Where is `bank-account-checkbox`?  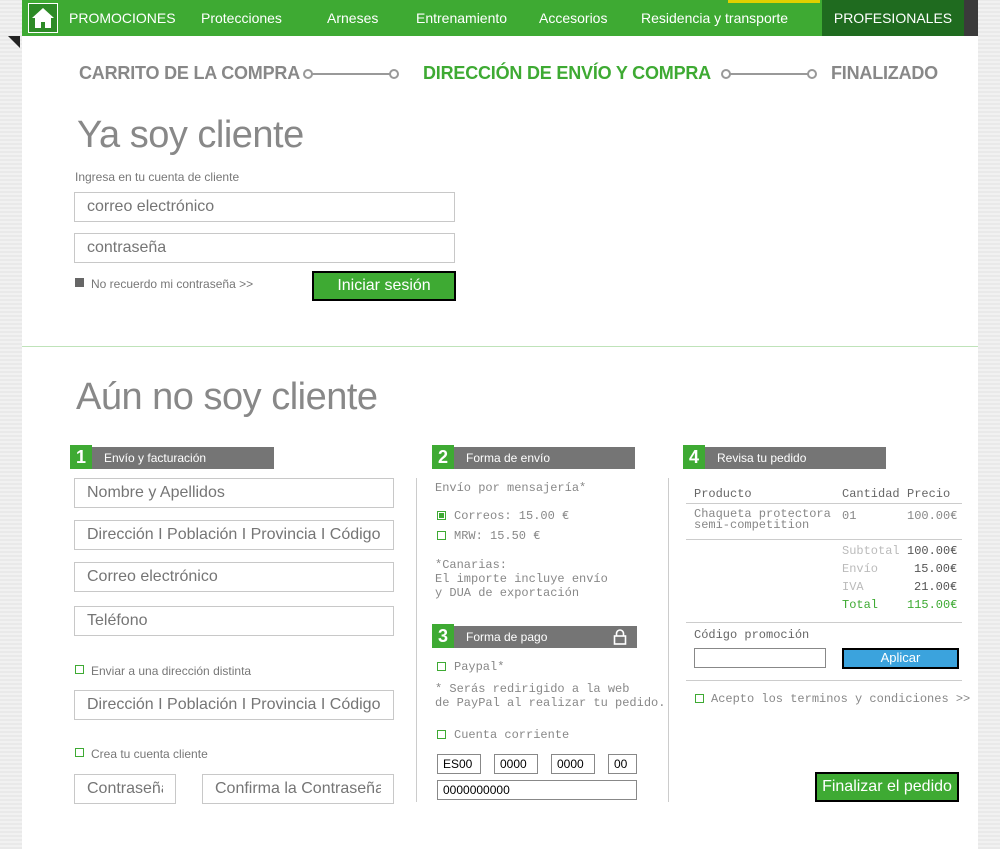 bank-account-checkbox is located at coordinates (441, 734).